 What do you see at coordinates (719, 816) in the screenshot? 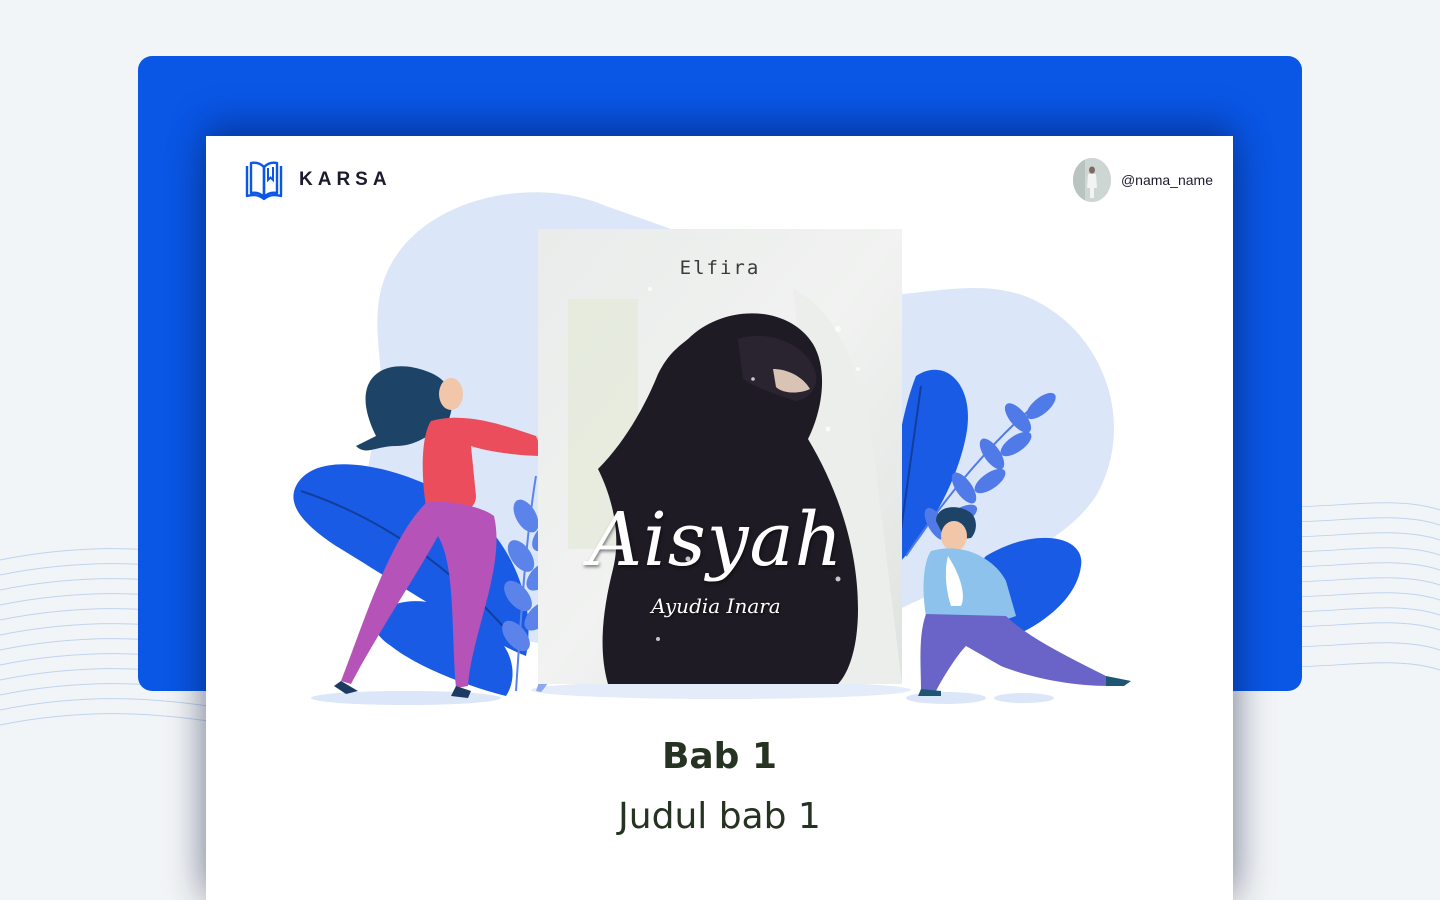
I see `chapter-title: Judul bab 1` at bounding box center [719, 816].